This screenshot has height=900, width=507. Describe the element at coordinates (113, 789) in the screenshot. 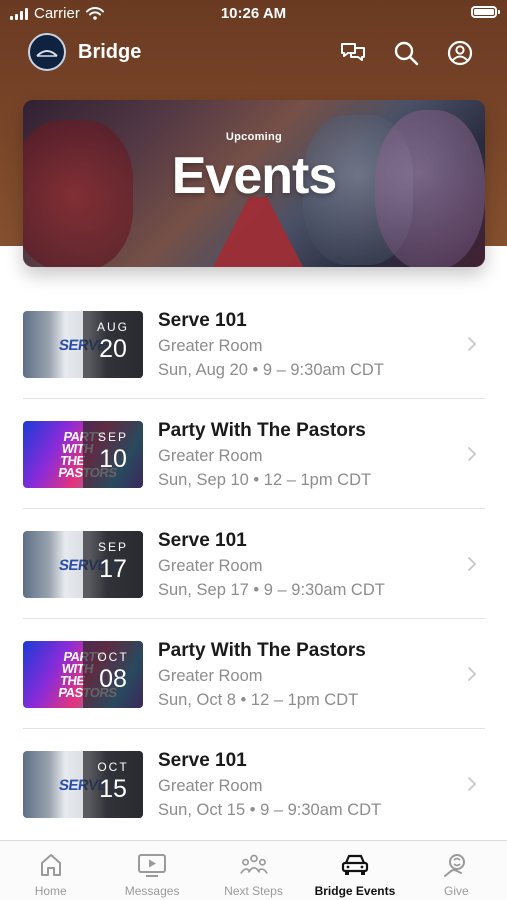

I see `date-day: 15` at that location.